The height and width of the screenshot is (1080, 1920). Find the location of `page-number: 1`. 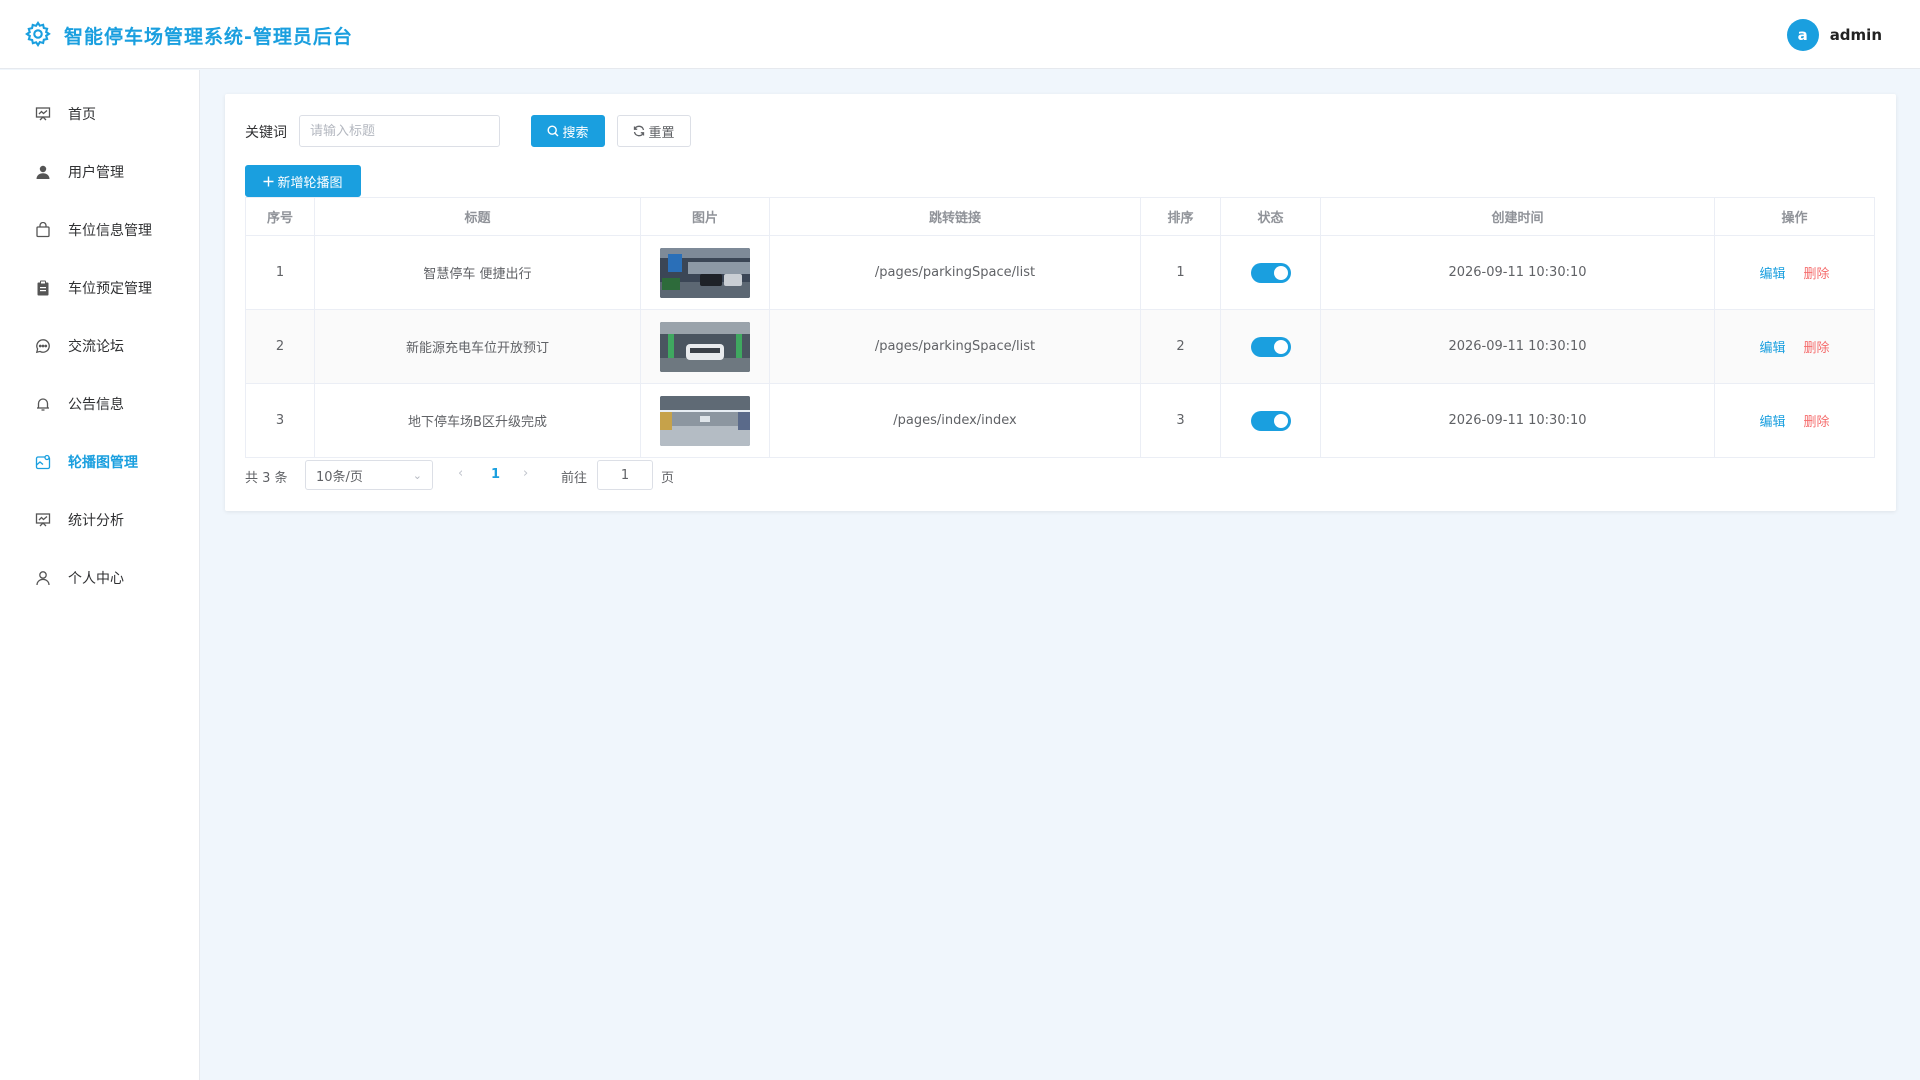

page-number: 1 is located at coordinates (495, 474).